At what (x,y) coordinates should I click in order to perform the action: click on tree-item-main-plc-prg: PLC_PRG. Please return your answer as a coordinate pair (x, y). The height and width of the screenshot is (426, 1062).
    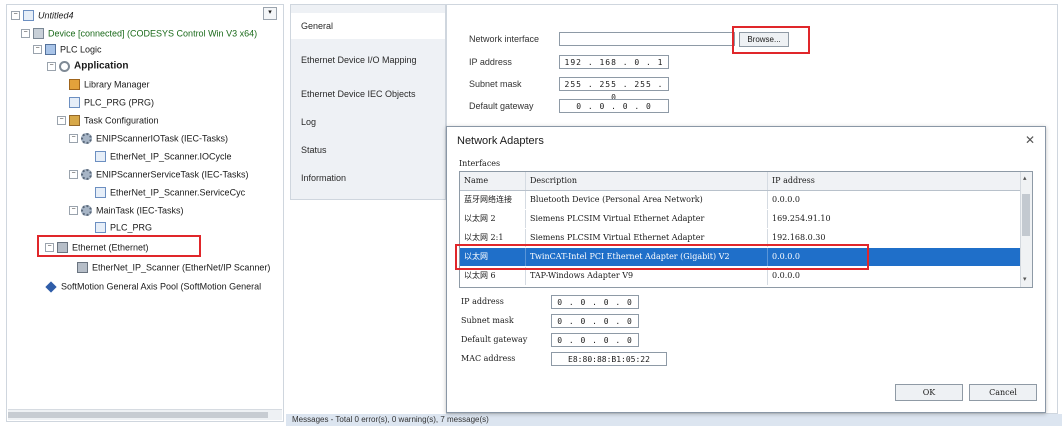
    Looking at the image, I should click on (123, 227).